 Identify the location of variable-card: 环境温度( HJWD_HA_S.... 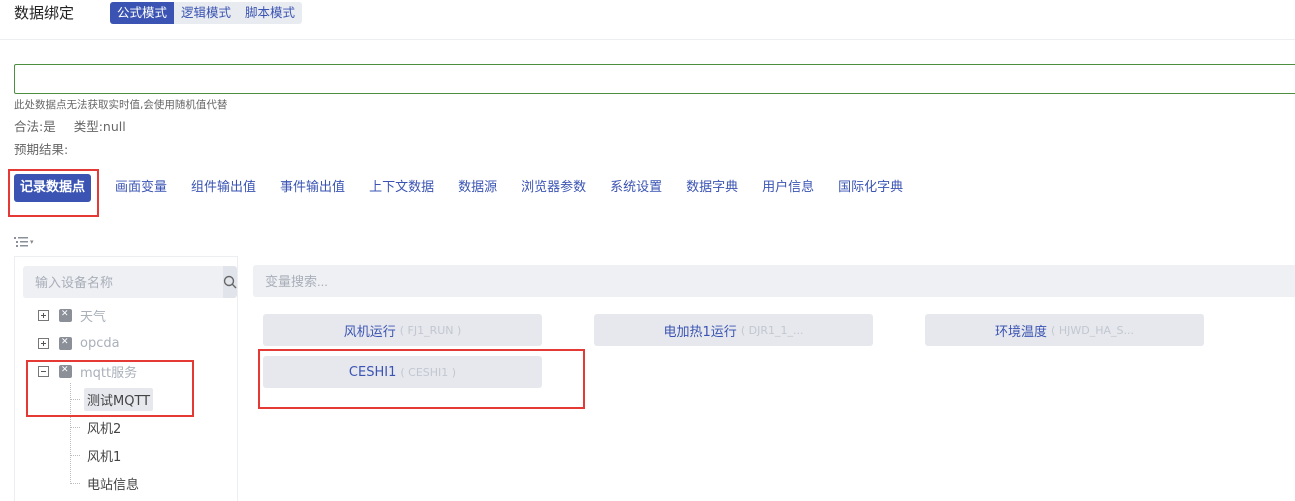
(1064, 330).